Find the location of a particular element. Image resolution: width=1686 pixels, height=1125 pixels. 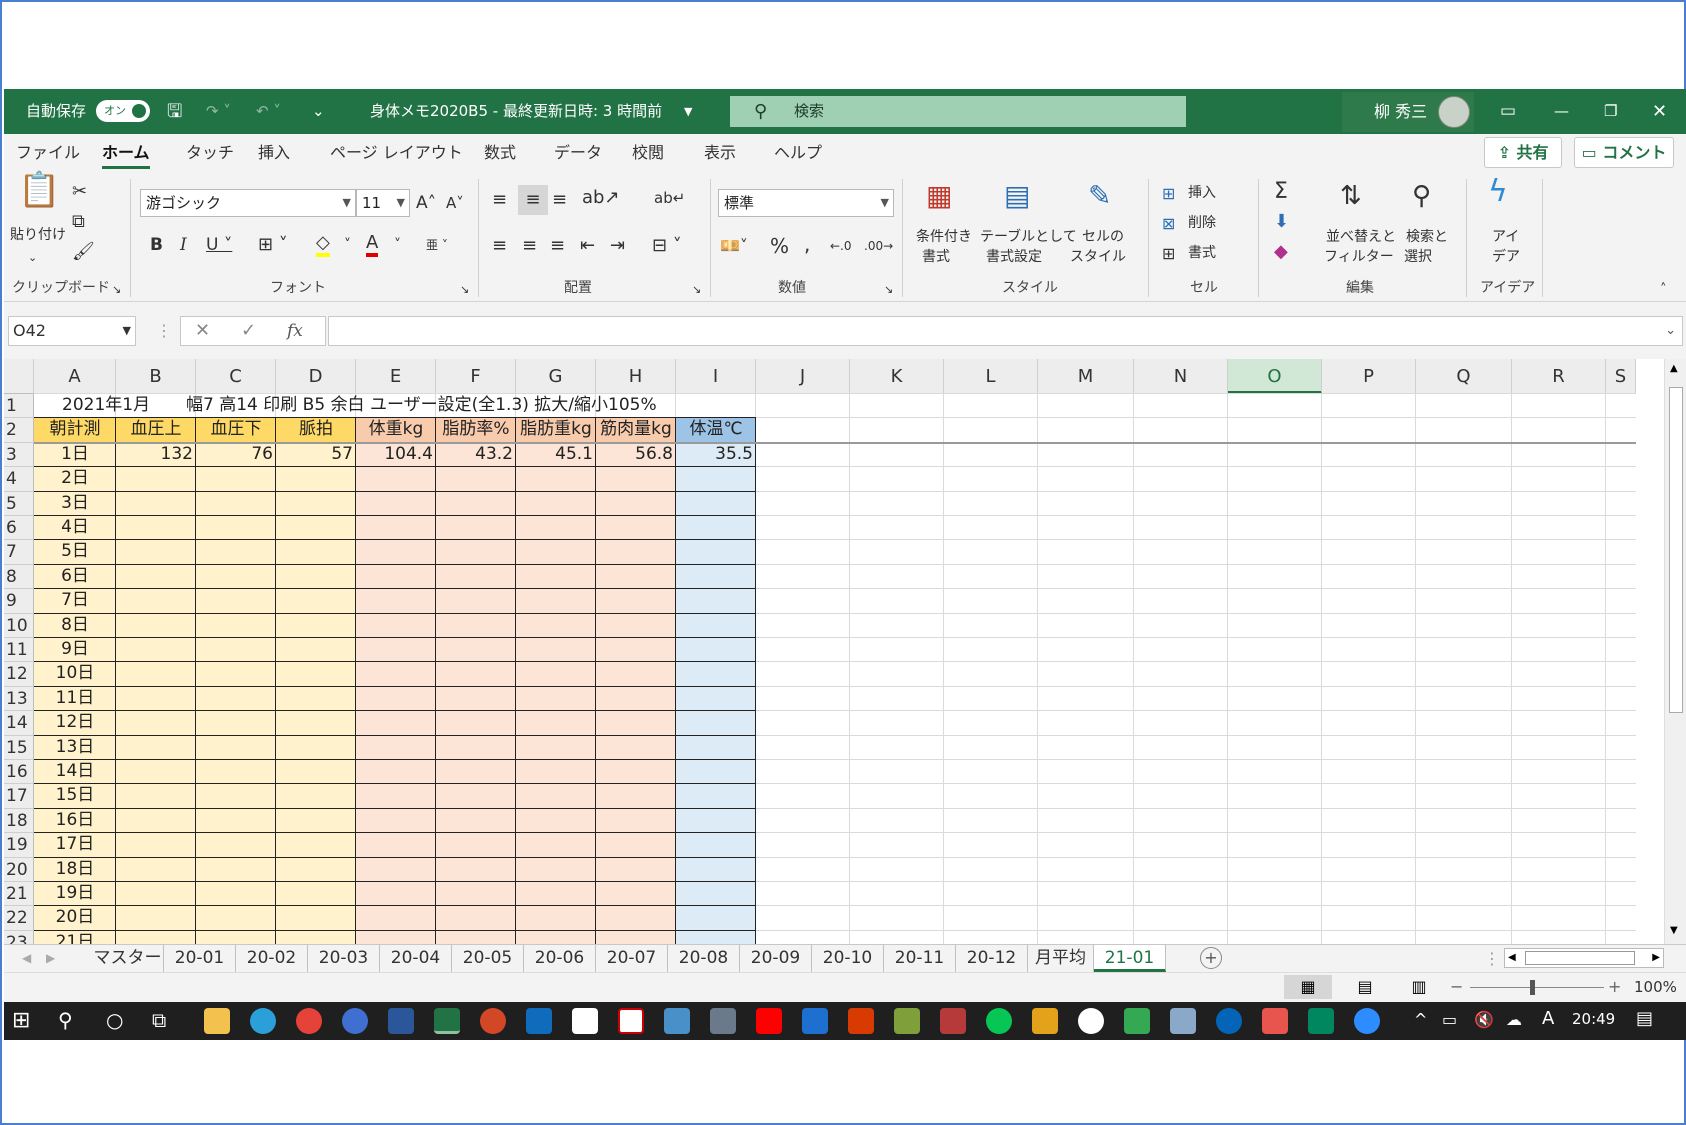

header-cell: 体温℃ is located at coordinates (716, 430).